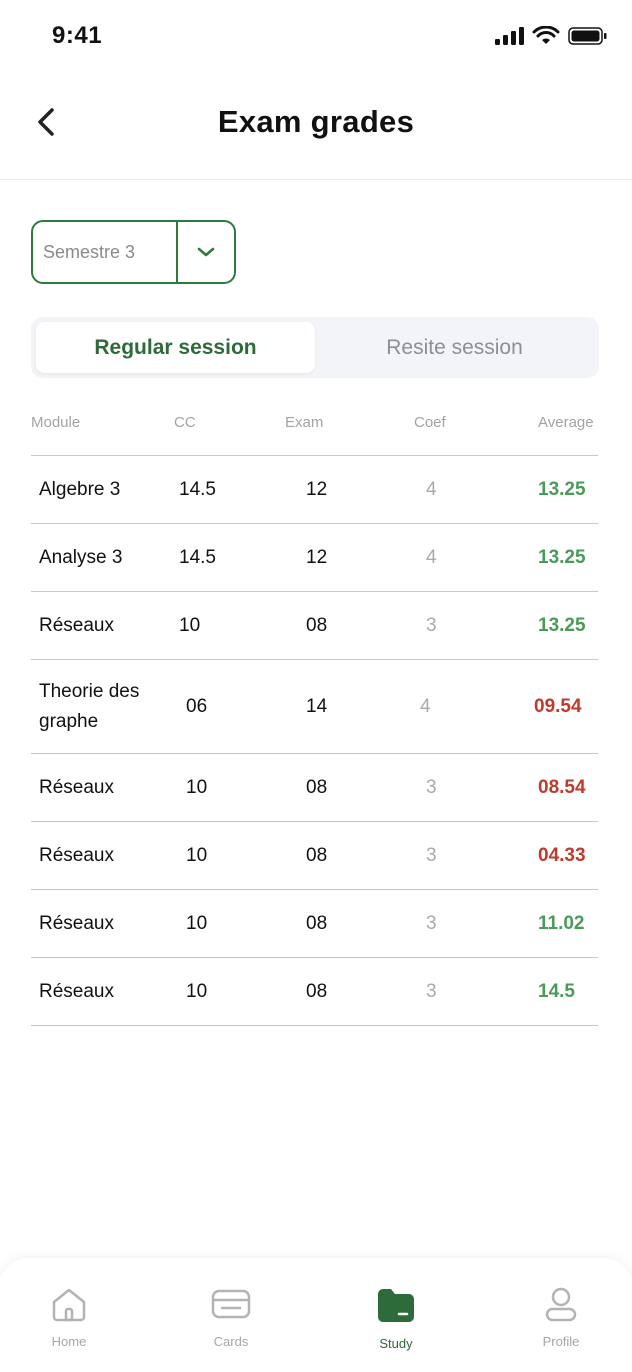  I want to click on column-header-average: Average, so click(566, 422).